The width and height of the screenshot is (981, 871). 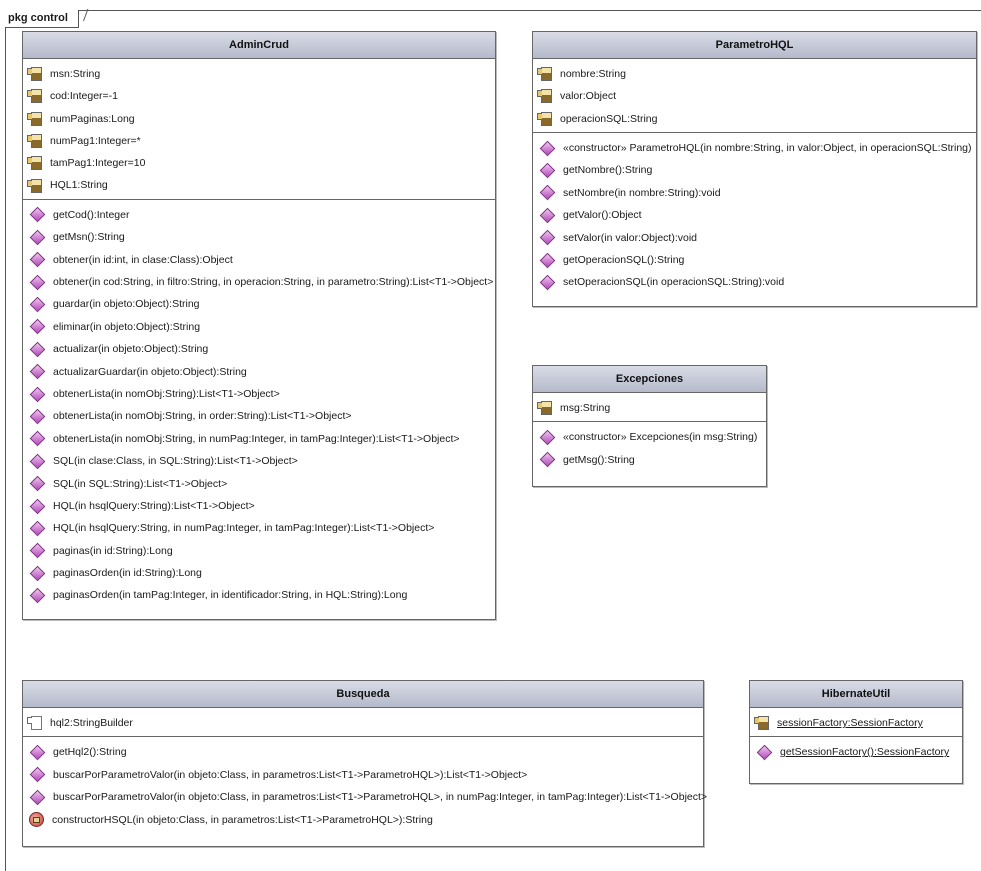 What do you see at coordinates (754, 237) in the screenshot?
I see `operation-row: setValor(in valor:Object):void` at bounding box center [754, 237].